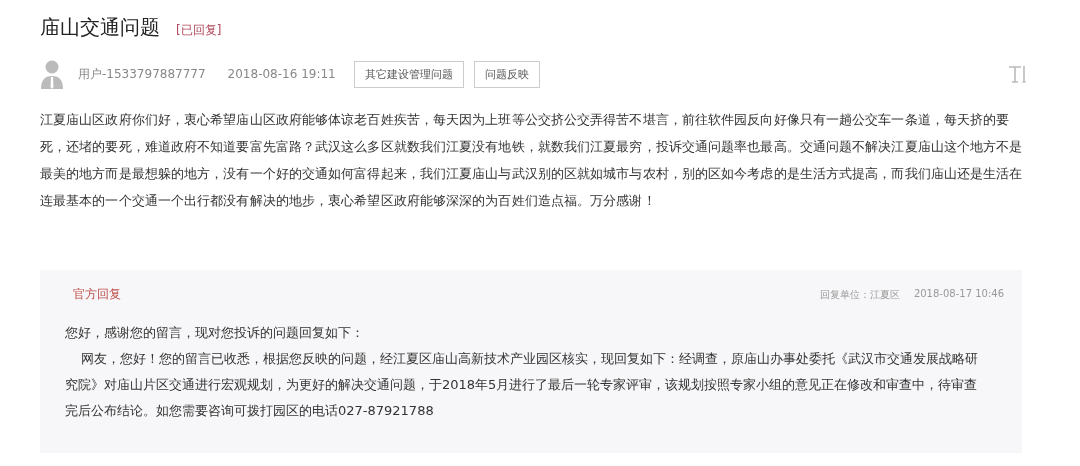  Describe the element at coordinates (506, 74) in the screenshot. I see `category-tag: 问题反映` at that location.